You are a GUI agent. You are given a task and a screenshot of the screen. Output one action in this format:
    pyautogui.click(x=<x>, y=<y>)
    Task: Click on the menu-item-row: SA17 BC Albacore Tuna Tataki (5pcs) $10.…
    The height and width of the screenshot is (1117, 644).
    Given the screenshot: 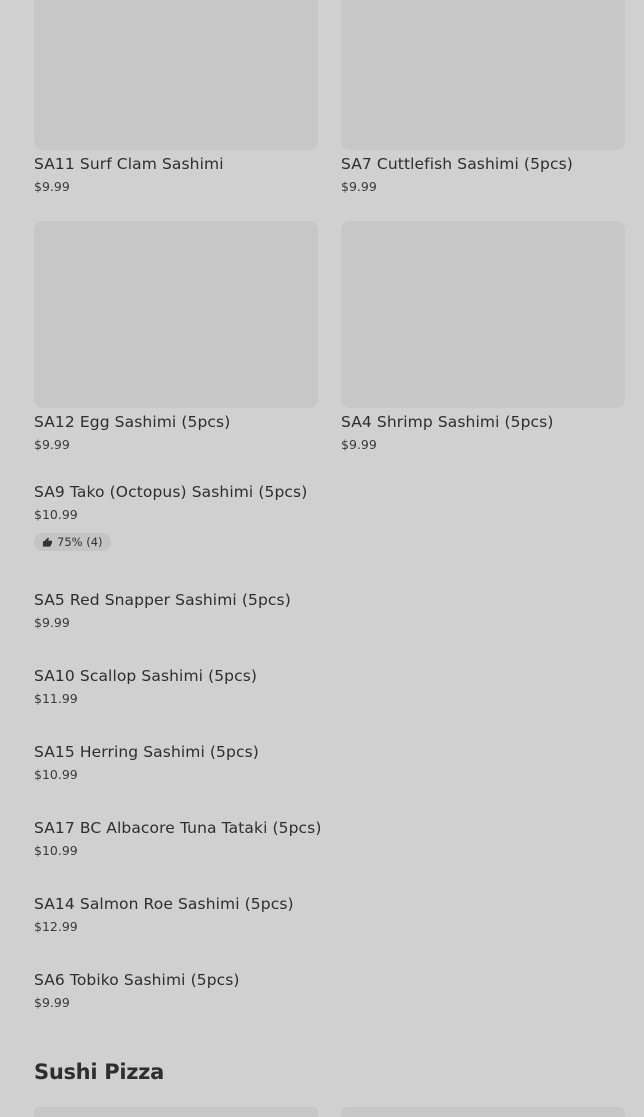 What is the action you would take?
    pyautogui.click(x=329, y=836)
    